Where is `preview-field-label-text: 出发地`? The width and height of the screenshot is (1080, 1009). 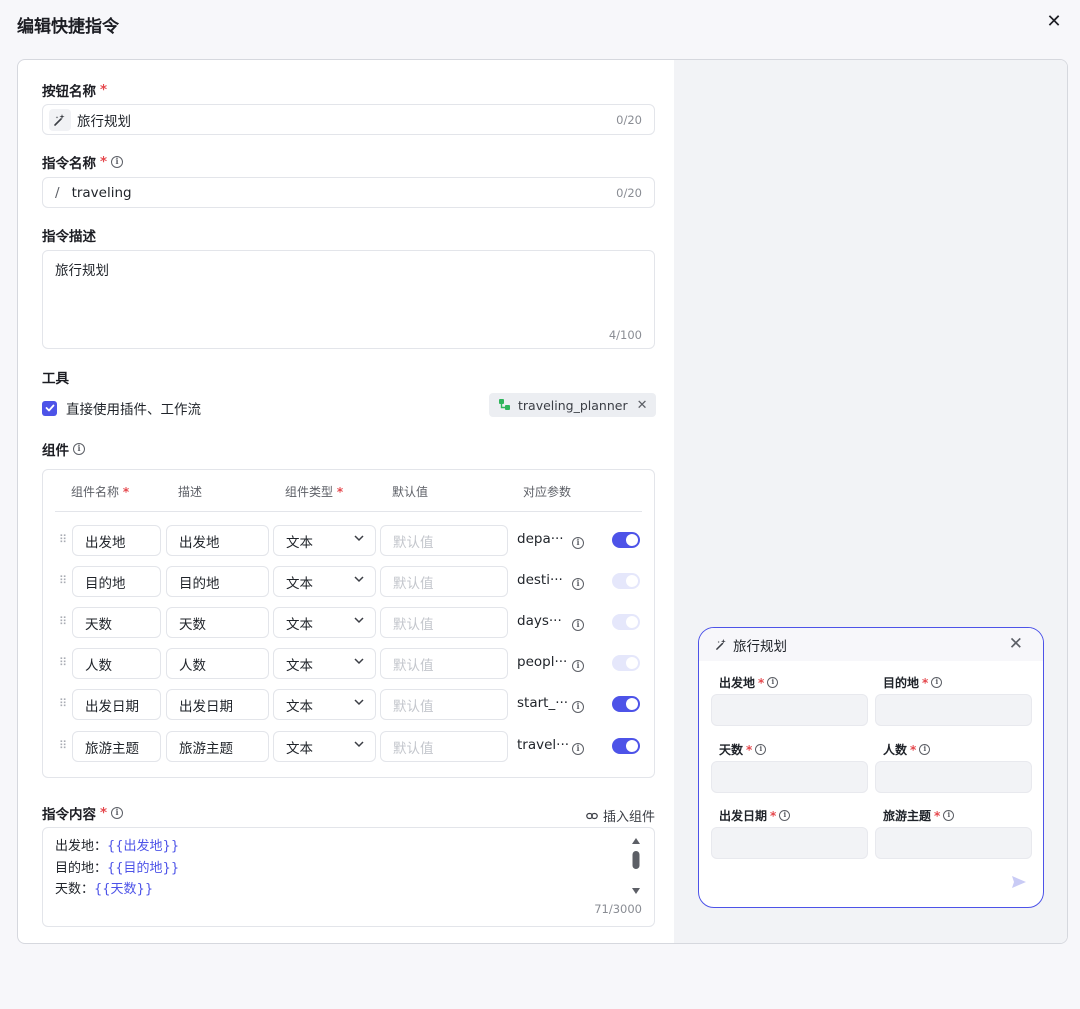
preview-field-label-text: 出发地 is located at coordinates (737, 683).